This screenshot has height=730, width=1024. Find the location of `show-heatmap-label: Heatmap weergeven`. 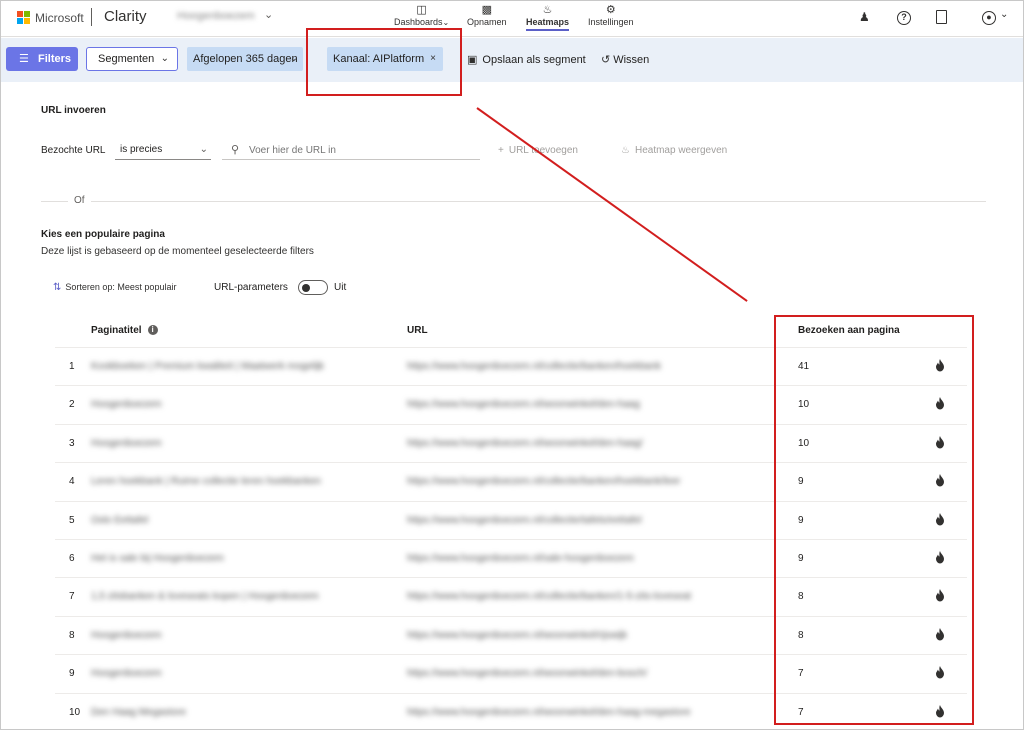

show-heatmap-label: Heatmap weergeven is located at coordinates (681, 150).